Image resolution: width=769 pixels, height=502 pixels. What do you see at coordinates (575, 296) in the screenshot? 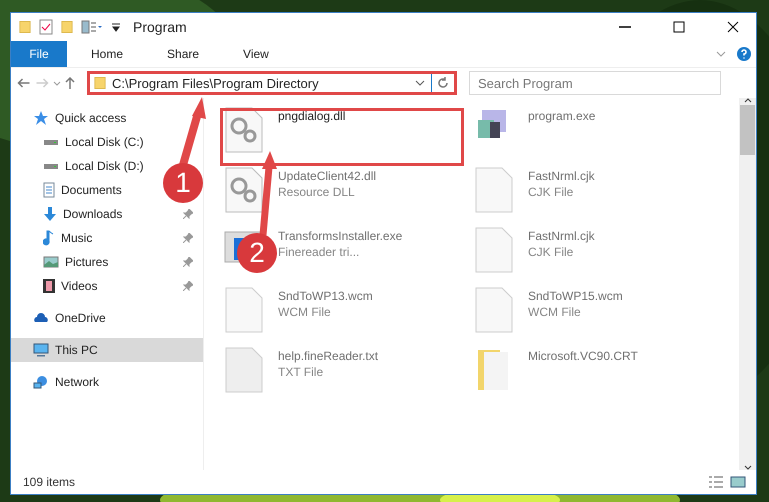
I see `file-name: SndToWP15.wcm` at bounding box center [575, 296].